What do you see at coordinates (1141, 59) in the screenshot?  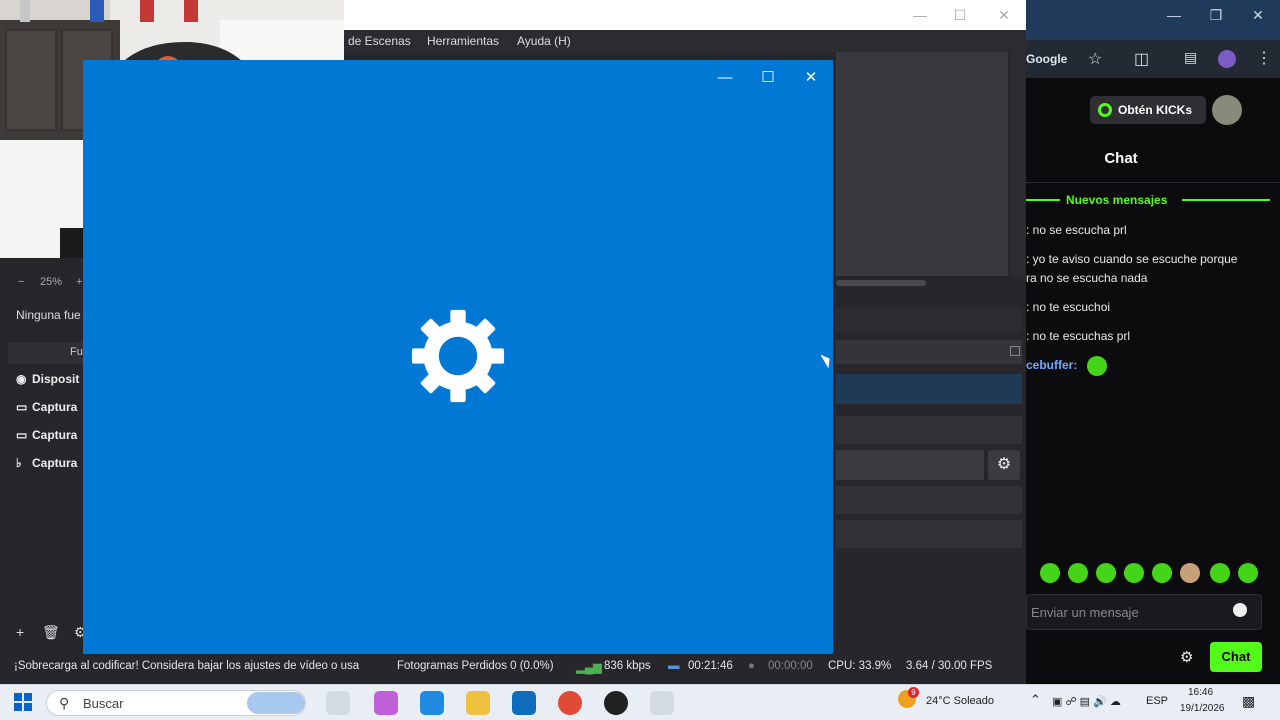 I see `extensions-icon: ◫` at bounding box center [1141, 59].